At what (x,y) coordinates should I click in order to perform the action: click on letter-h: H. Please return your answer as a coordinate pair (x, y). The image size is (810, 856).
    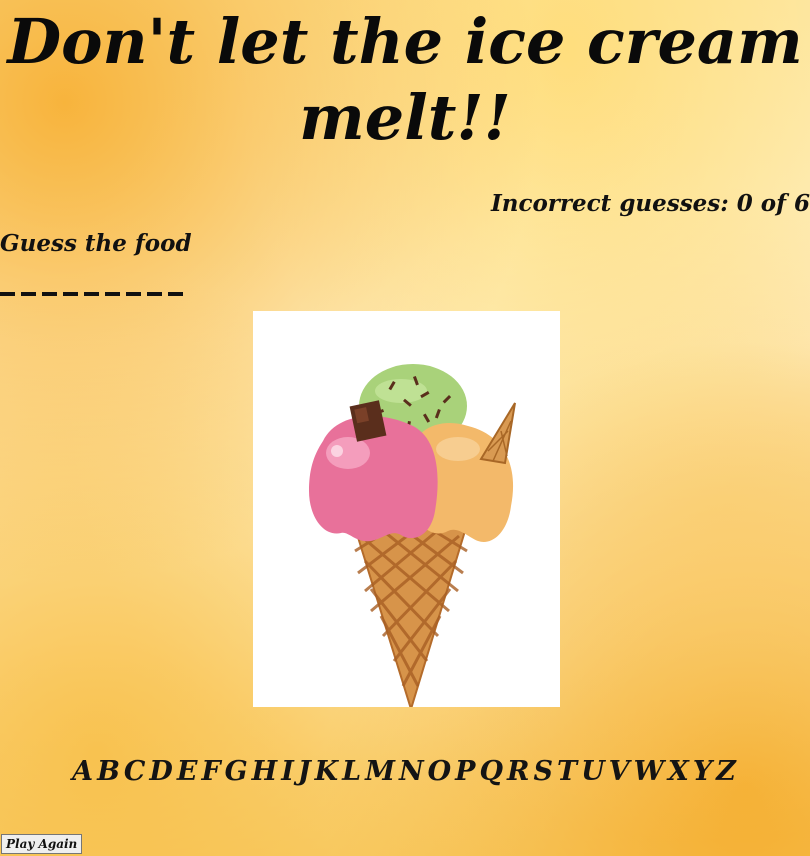
    Looking at the image, I should click on (266, 771).